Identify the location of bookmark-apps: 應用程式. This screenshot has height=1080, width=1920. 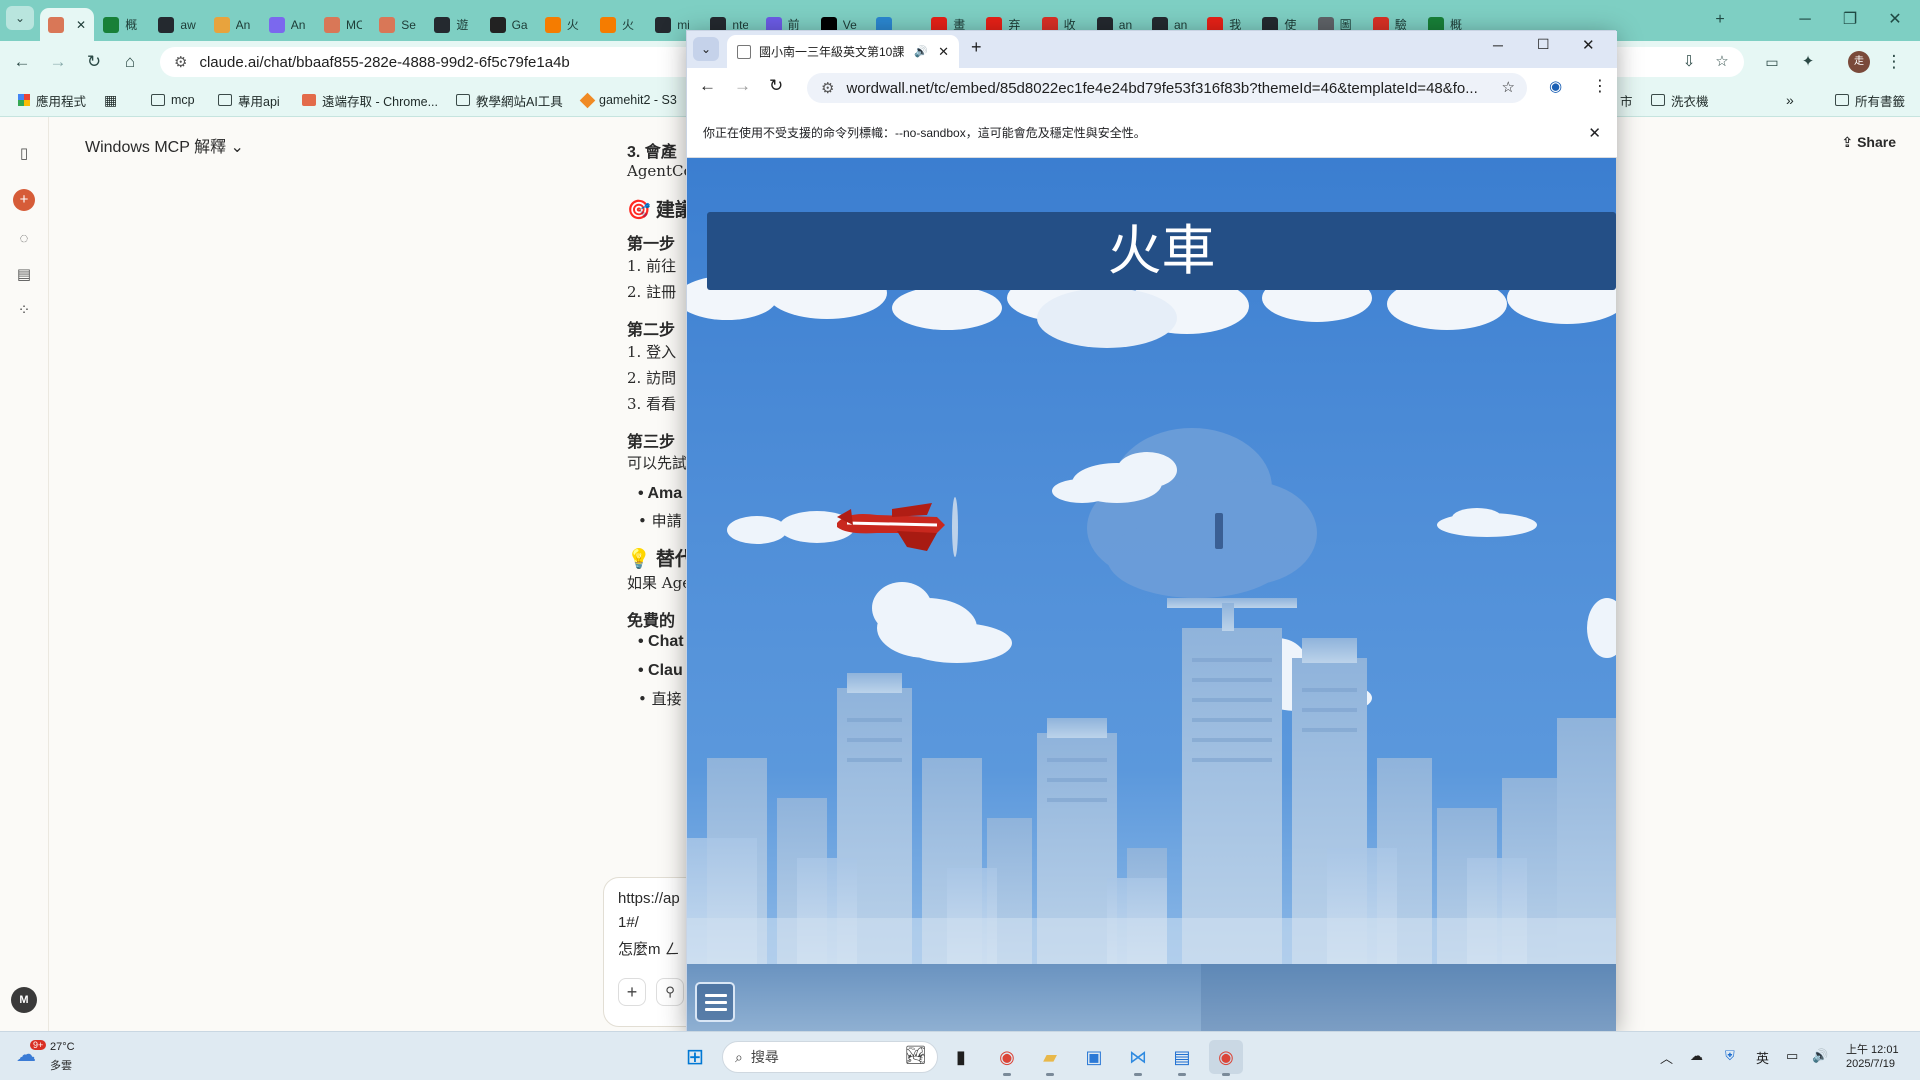
(52, 100).